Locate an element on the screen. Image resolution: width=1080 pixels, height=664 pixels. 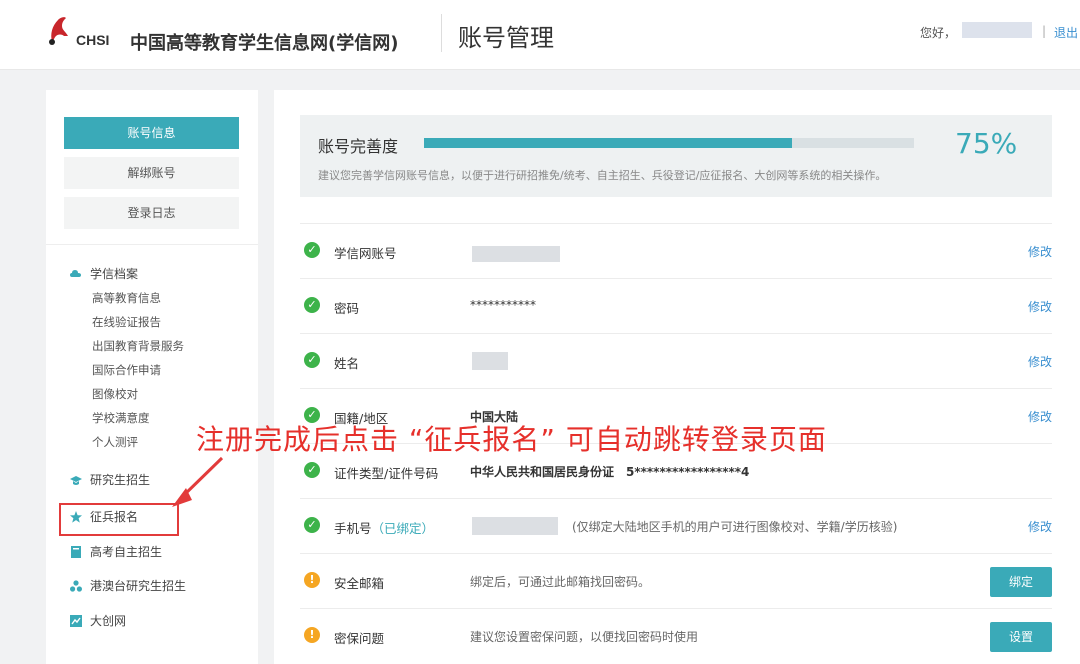
sidebar-subitem-overseas-service: 出国教育背景服务 is located at coordinates (138, 346).